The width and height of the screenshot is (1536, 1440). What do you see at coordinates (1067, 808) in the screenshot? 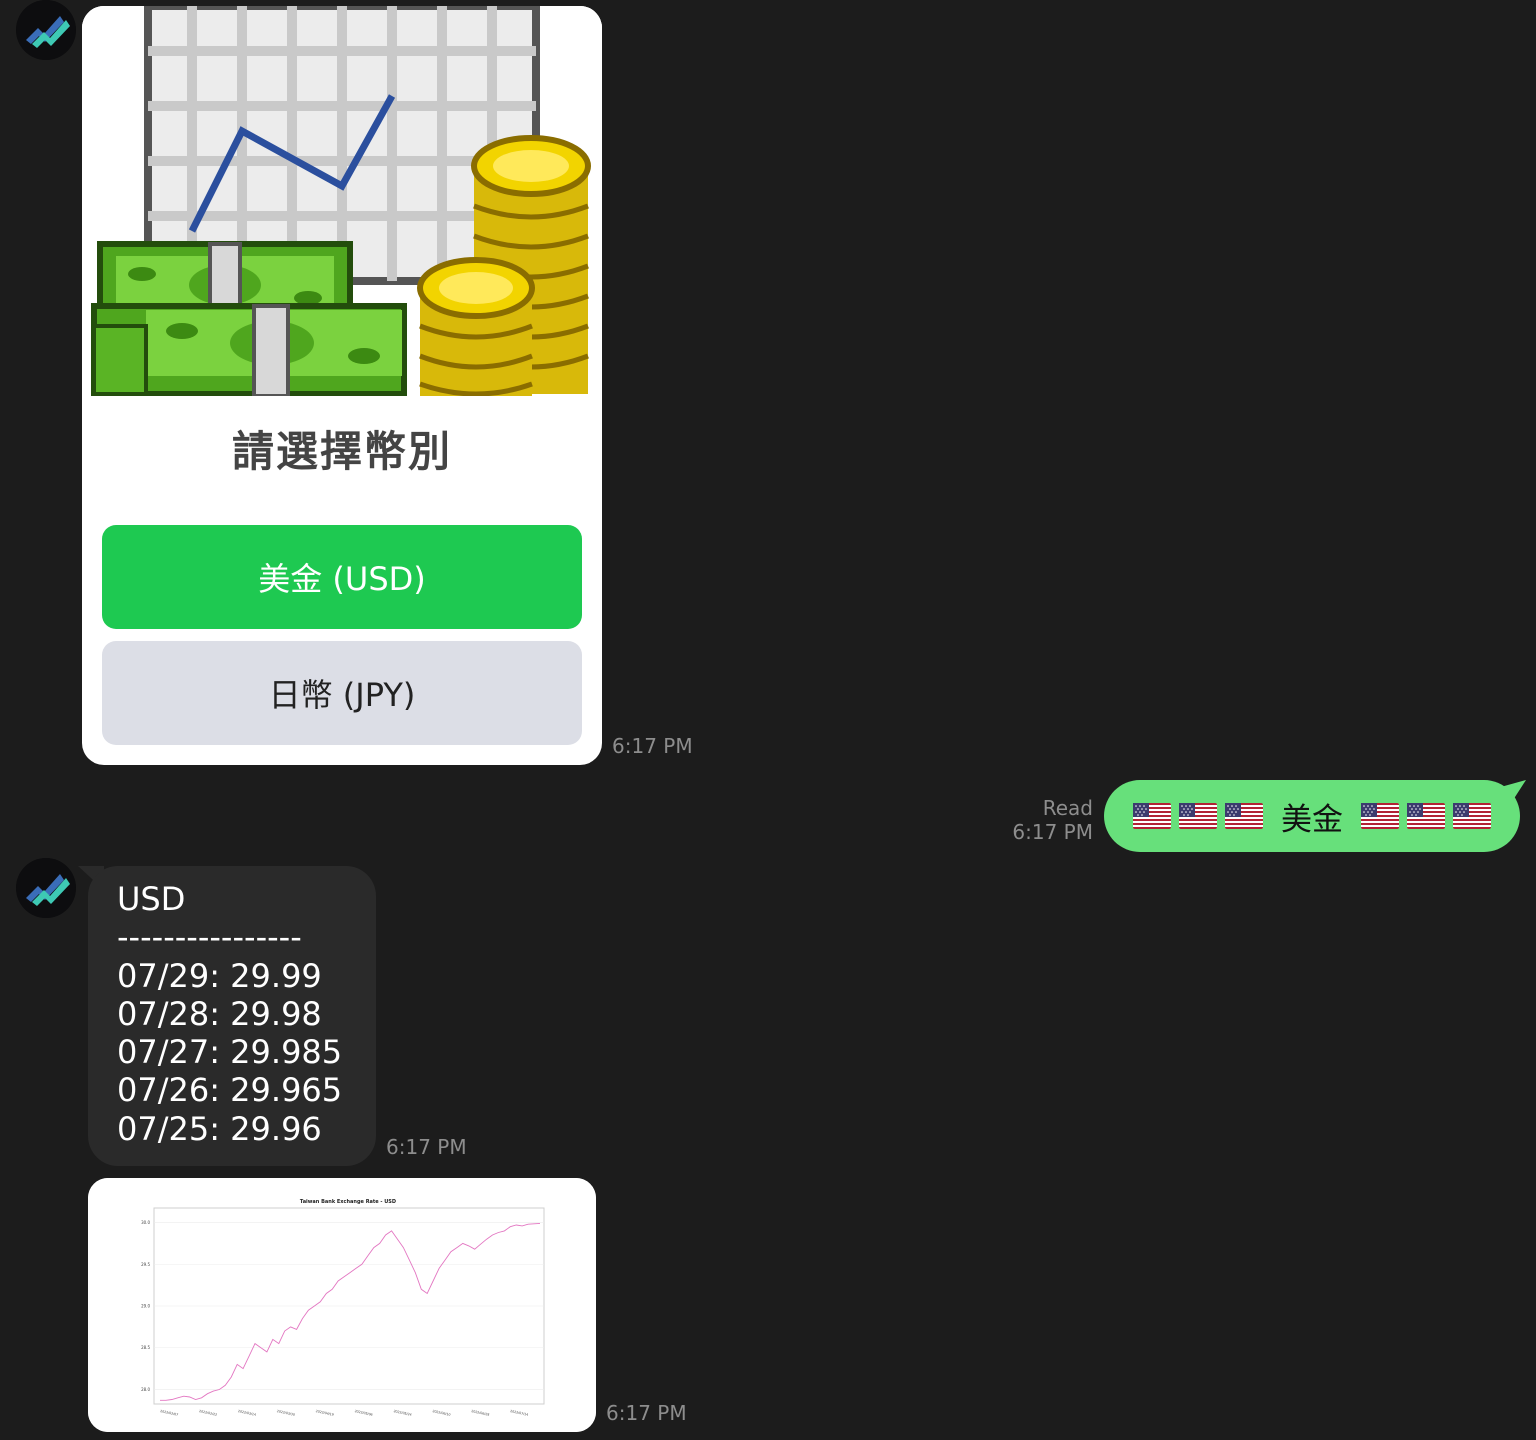
I see `read-label: Read` at bounding box center [1067, 808].